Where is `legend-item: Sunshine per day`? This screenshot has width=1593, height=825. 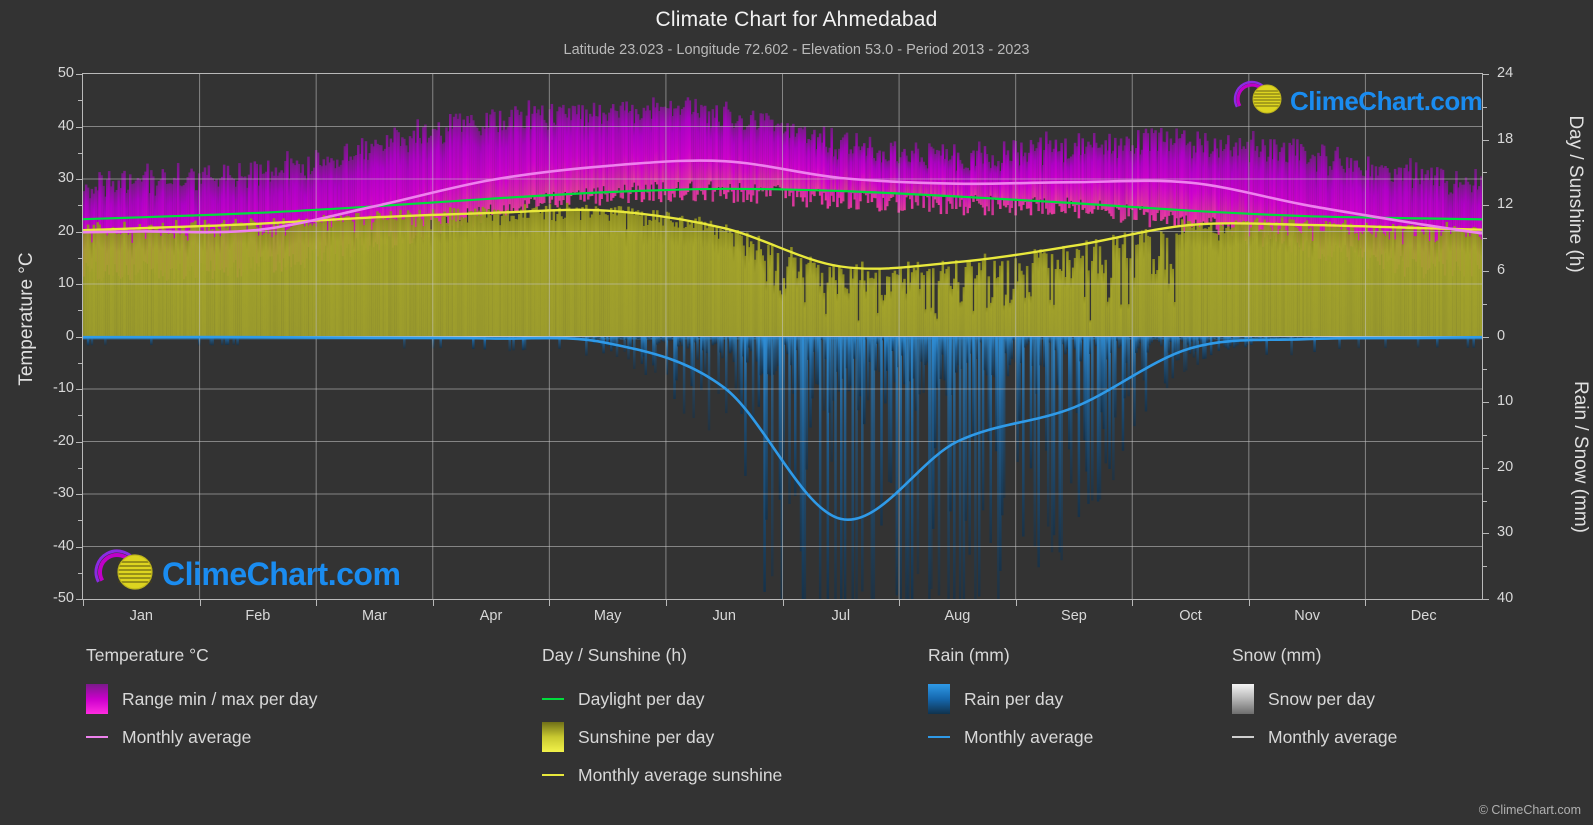 legend-item: Sunshine per day is located at coordinates (662, 737).